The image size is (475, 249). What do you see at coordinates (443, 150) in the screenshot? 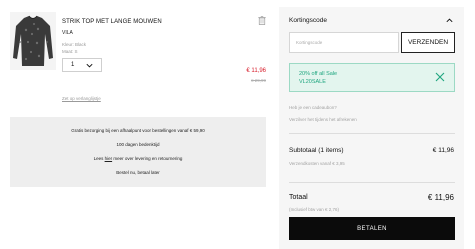
I see `subtotal-value: € 11,96` at bounding box center [443, 150].